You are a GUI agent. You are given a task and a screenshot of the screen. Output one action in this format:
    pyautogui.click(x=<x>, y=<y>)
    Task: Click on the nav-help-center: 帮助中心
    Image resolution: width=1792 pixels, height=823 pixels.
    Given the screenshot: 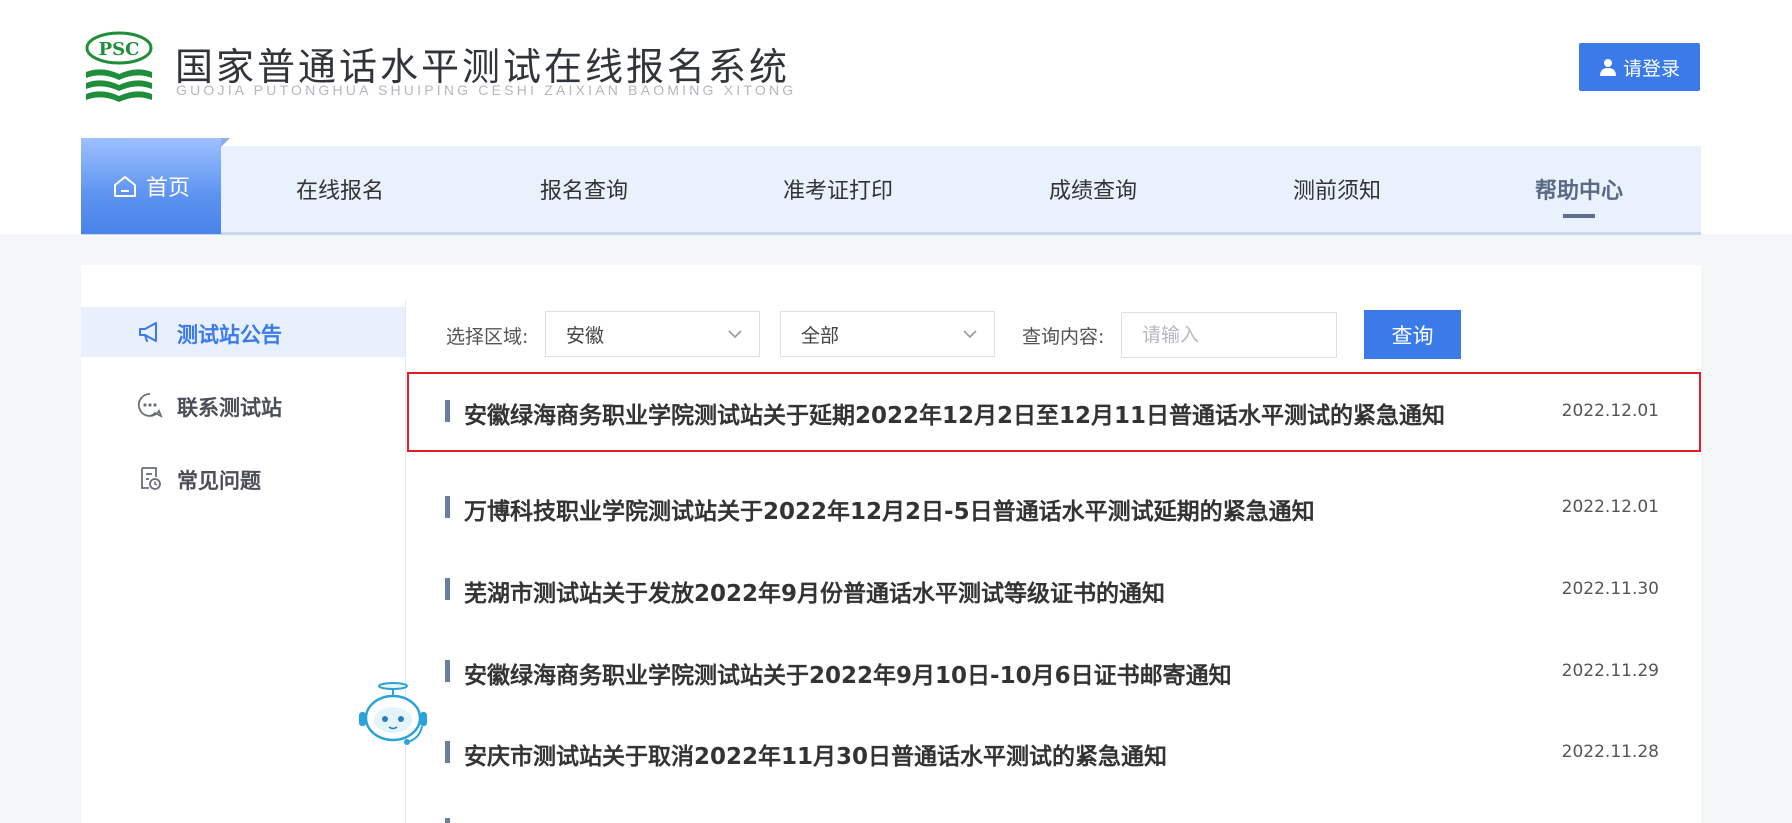 What is the action you would take?
    pyautogui.click(x=1579, y=189)
    